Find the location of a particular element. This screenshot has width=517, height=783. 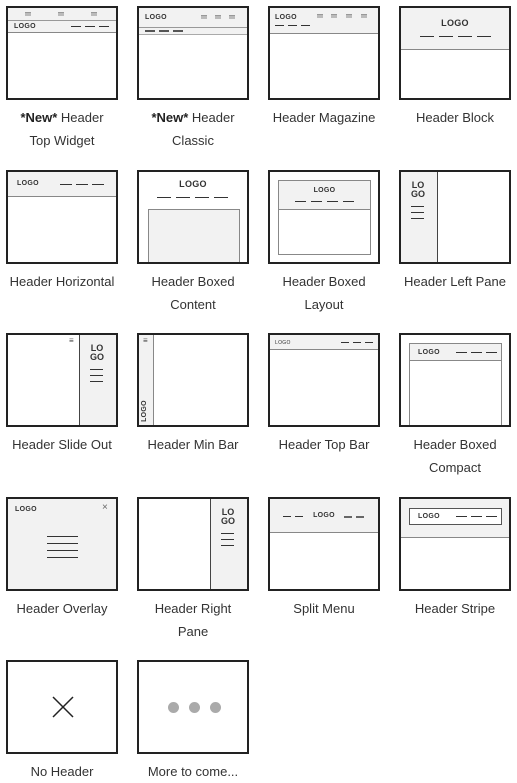

min-bar: ≡ LOGO is located at coordinates (146, 380).